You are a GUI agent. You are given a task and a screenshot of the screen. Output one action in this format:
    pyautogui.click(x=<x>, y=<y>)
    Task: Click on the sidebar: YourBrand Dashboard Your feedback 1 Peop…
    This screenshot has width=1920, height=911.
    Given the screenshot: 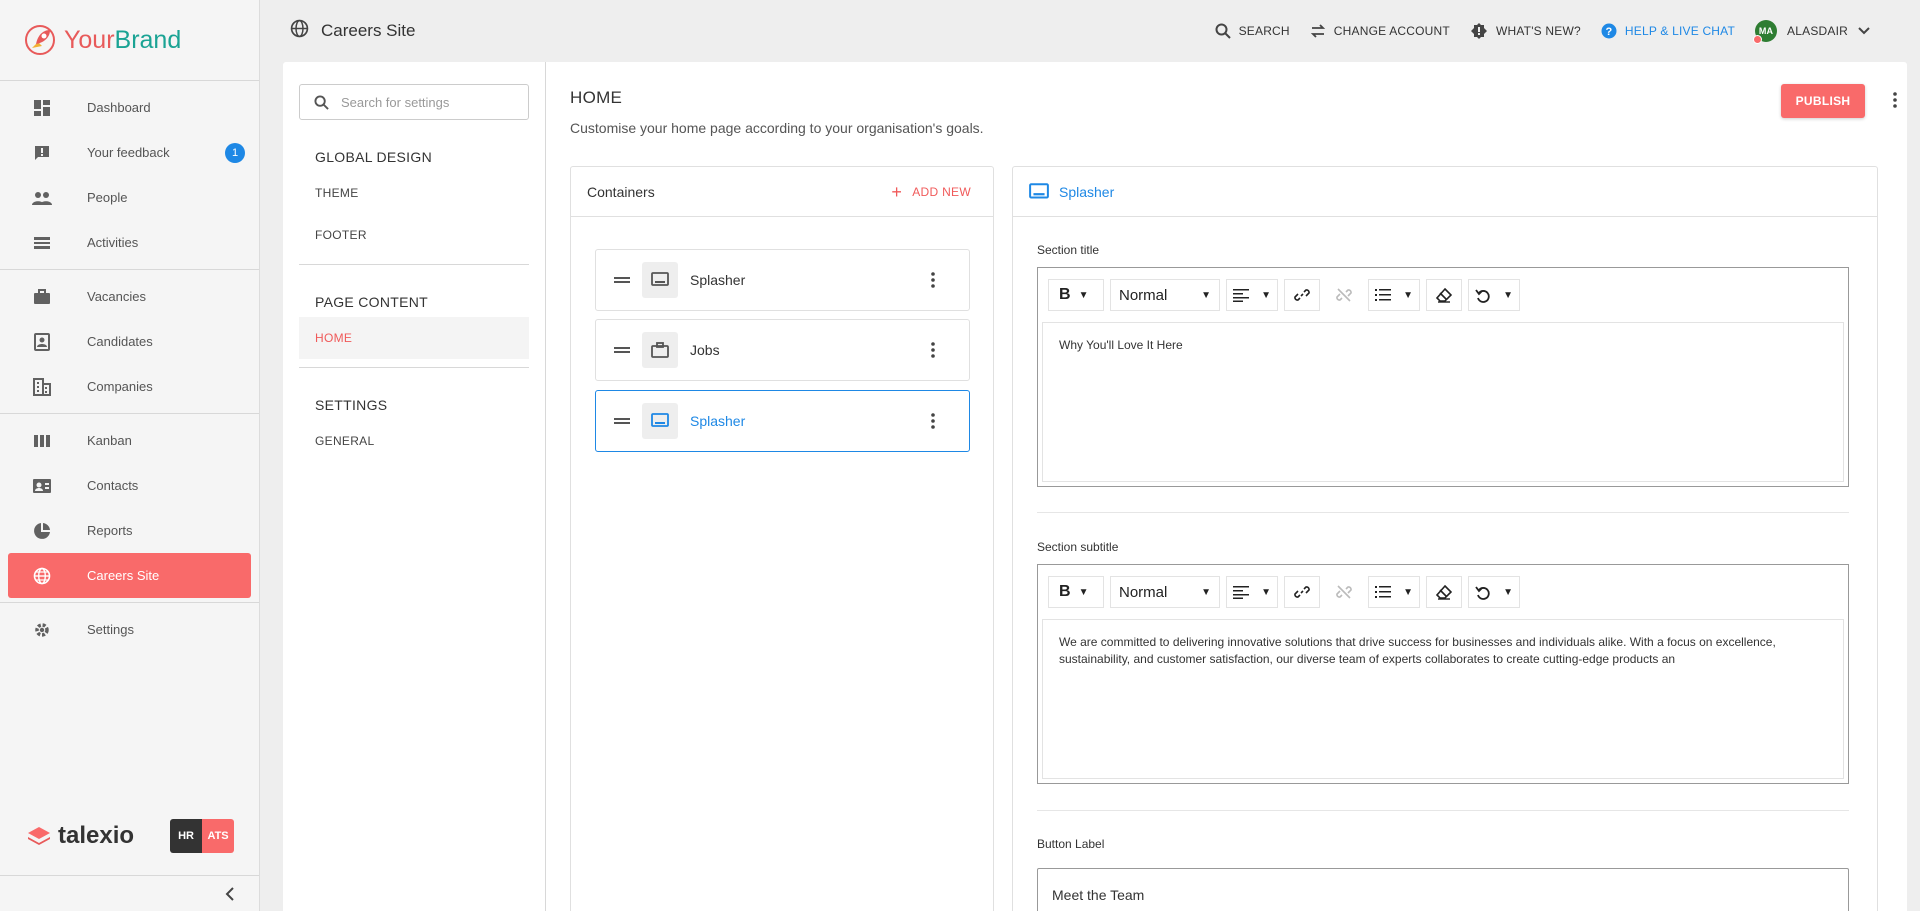 What is the action you would take?
    pyautogui.click(x=130, y=455)
    